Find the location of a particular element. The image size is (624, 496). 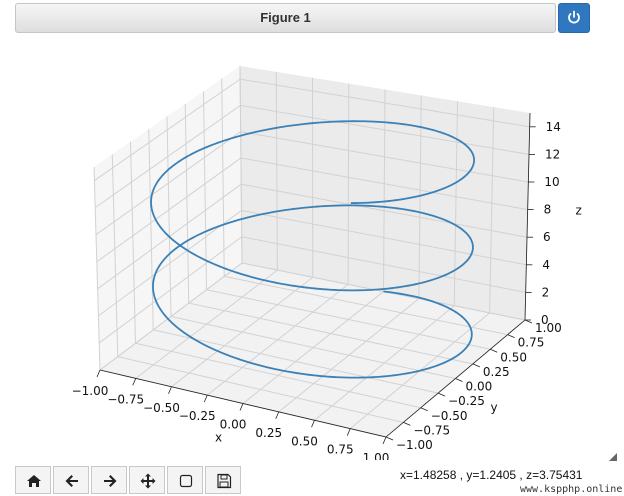

z-tick-label: 10 is located at coordinates (551, 182).